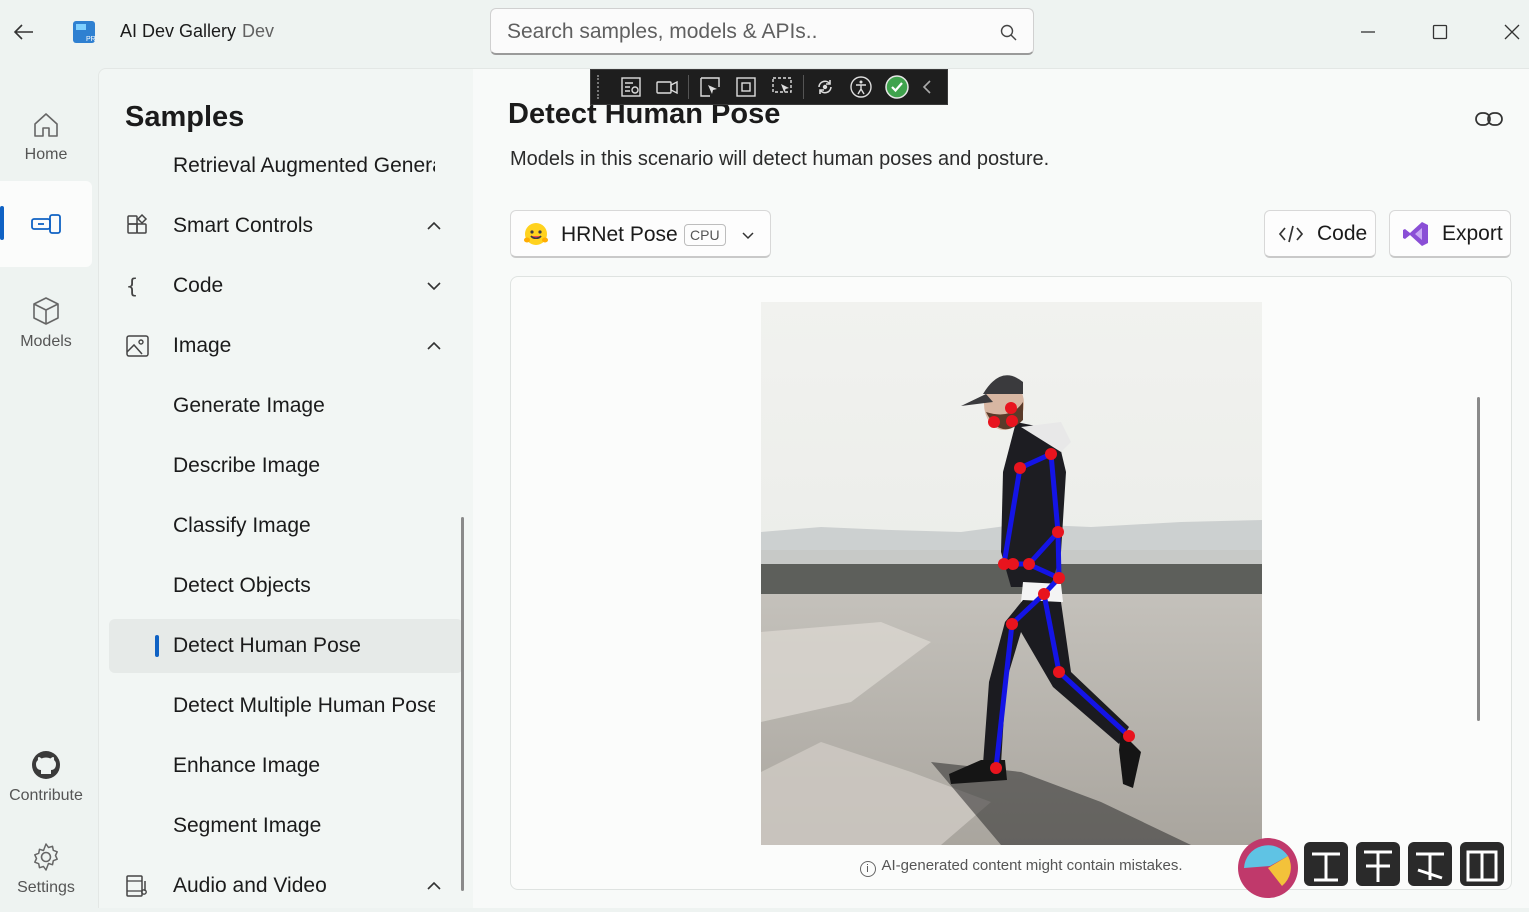 This screenshot has height=912, width=1529. What do you see at coordinates (286, 286) in the screenshot?
I see `category-code: { } Code` at bounding box center [286, 286].